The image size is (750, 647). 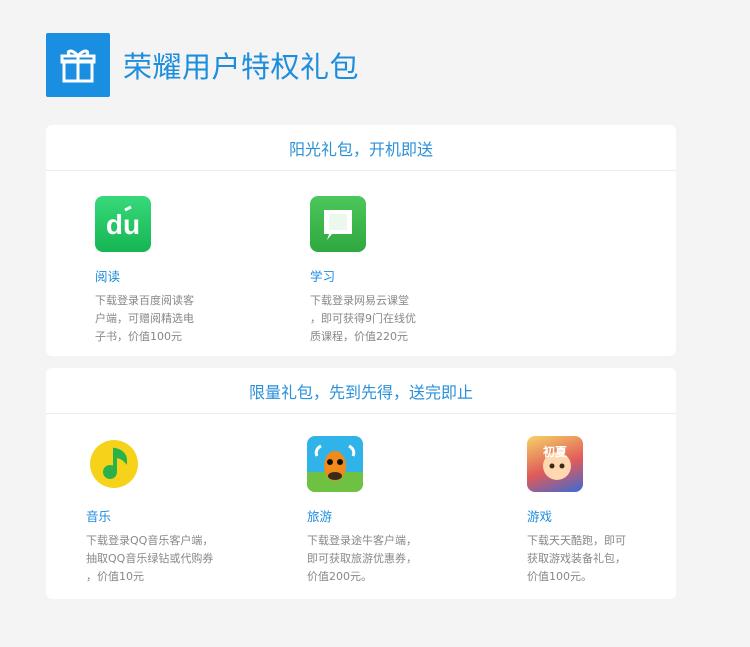 What do you see at coordinates (241, 67) in the screenshot?
I see `page-title: 荣耀用户特权礼包` at bounding box center [241, 67].